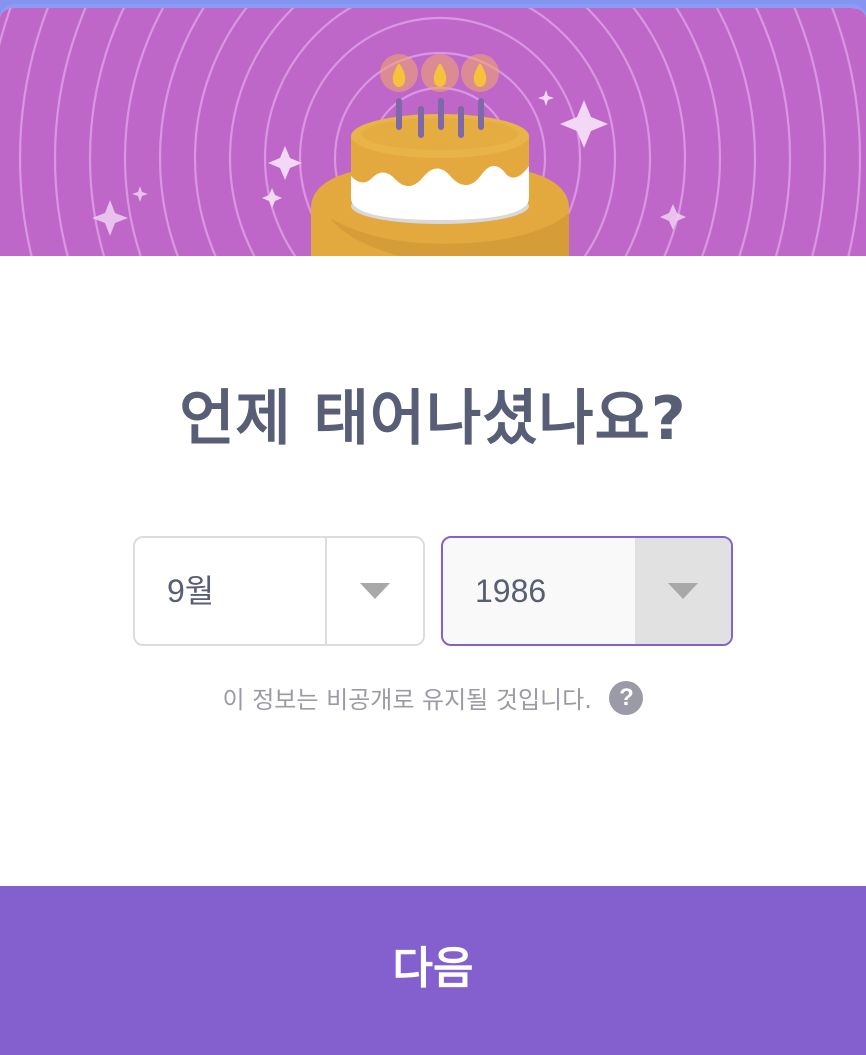  What do you see at coordinates (433, 419) in the screenshot?
I see `page-title: 언제 태어나셨나요?` at bounding box center [433, 419].